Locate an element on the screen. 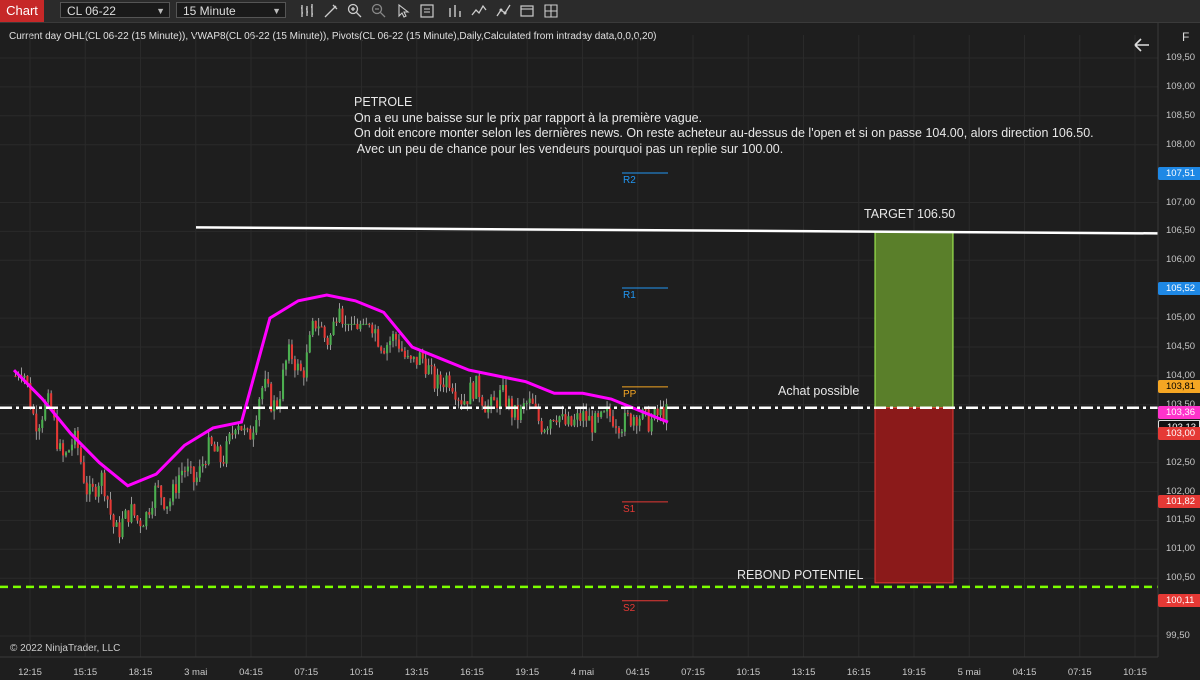 Image resolution: width=1200 pixels, height=680 pixels. draw-tool-icon is located at coordinates (331, 11).